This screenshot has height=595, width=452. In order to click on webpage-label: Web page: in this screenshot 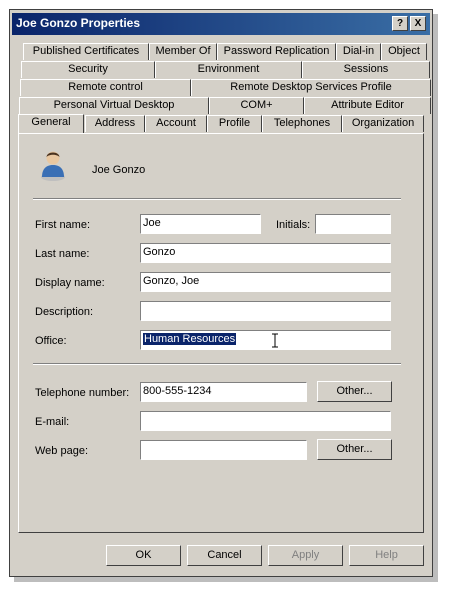, I will do `click(62, 451)`.